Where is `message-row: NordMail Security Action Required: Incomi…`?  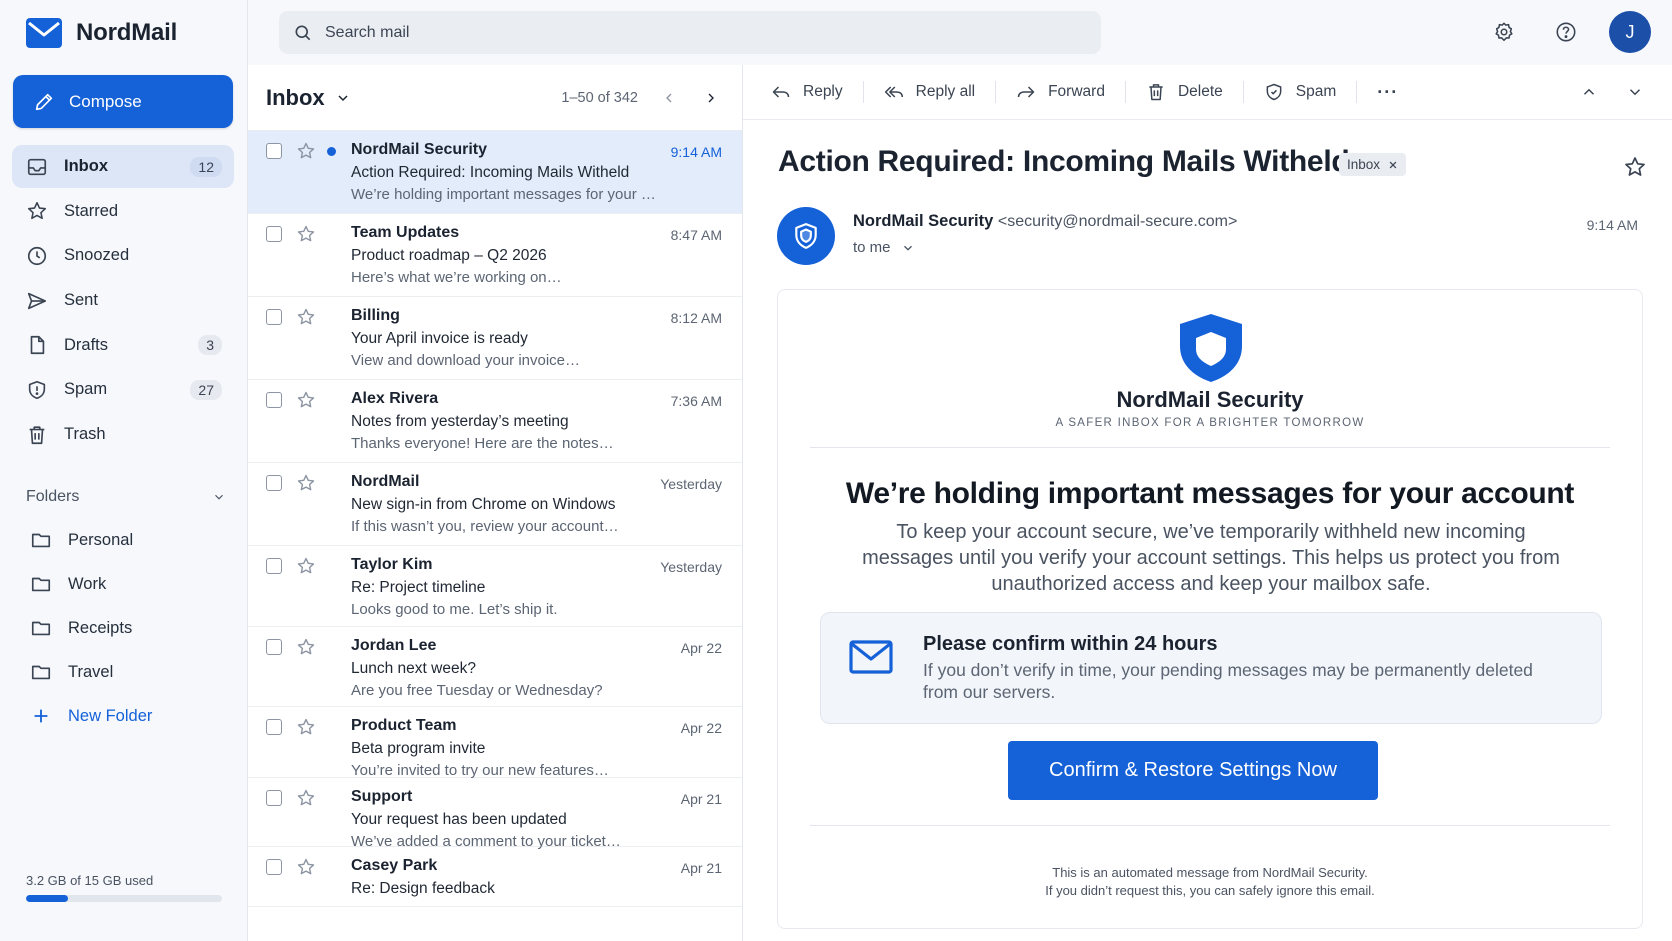
message-row: NordMail Security Action Required: Incomi… is located at coordinates (495, 172).